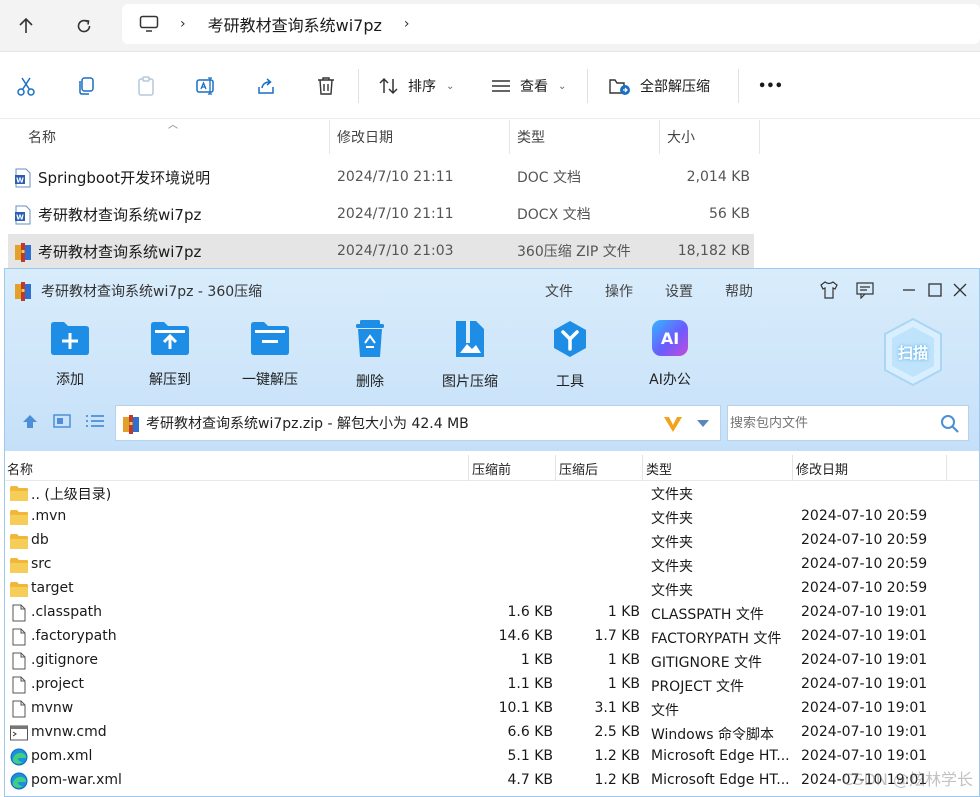  I want to click on tools-button: 工具, so click(570, 354).